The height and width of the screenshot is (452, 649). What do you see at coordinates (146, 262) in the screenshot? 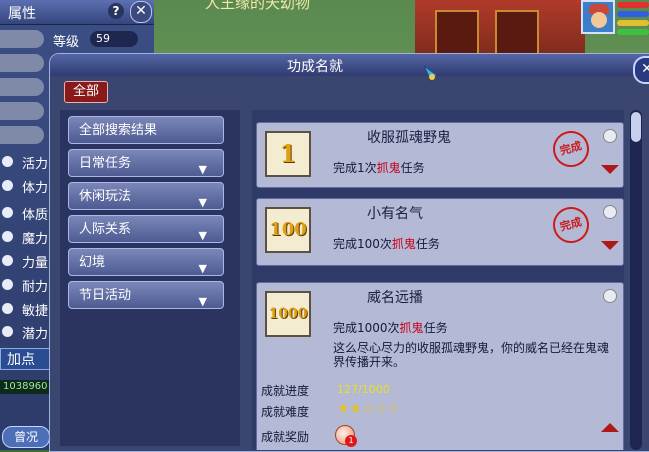
I see `category-illusion: 幻境 ▼` at bounding box center [146, 262].